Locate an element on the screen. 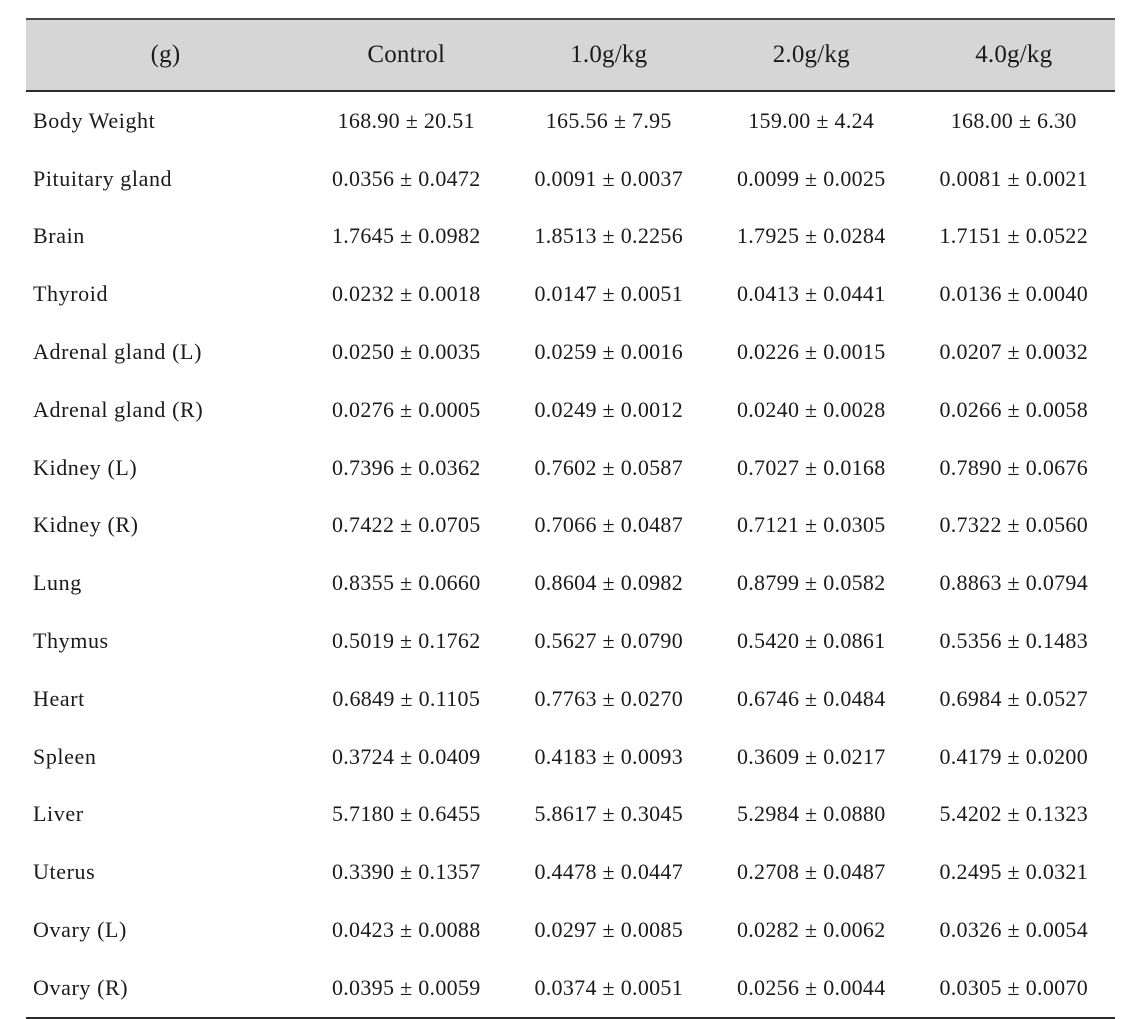 The width and height of the screenshot is (1141, 1019). row-label: Spleen is located at coordinates (65, 756).